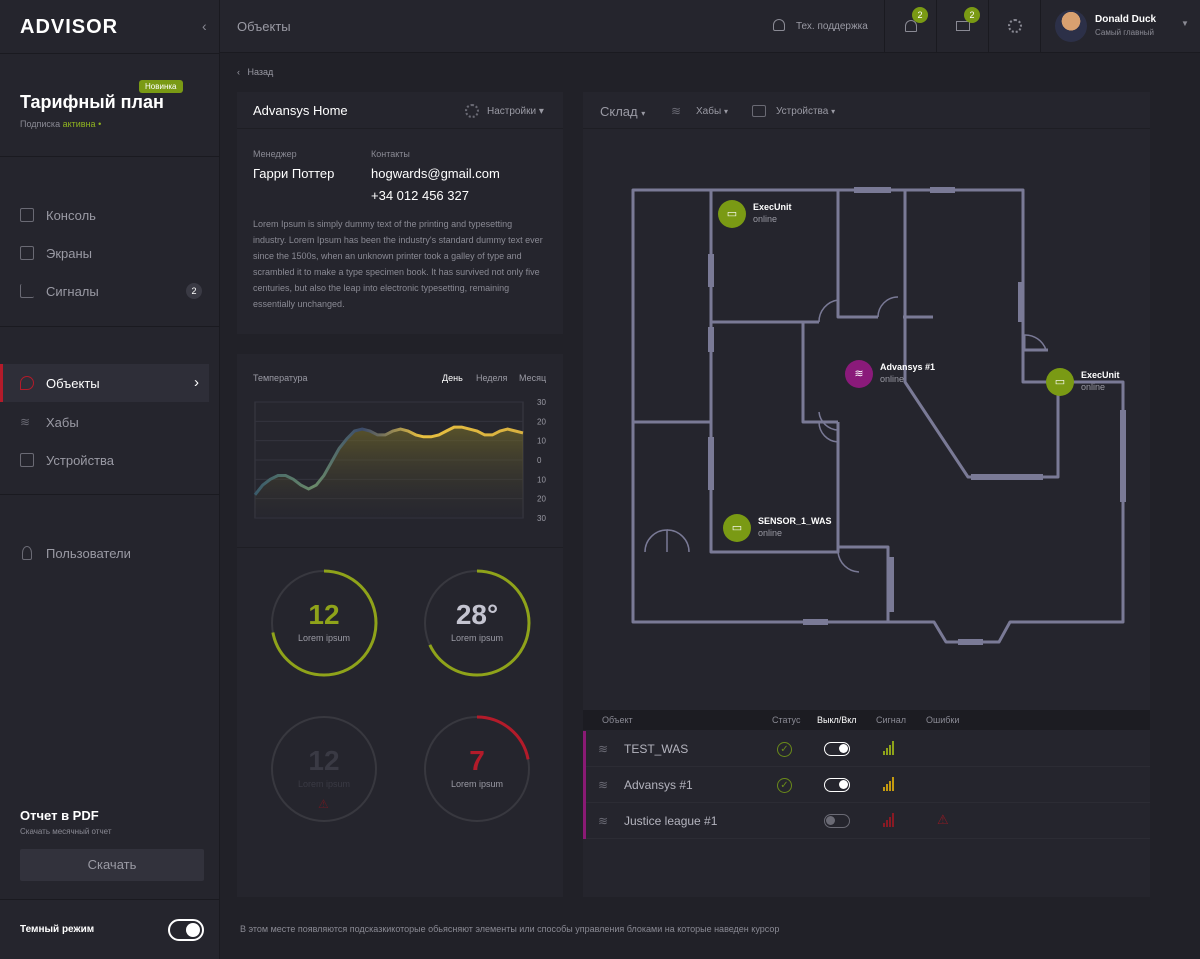 The height and width of the screenshot is (959, 1200). I want to click on nav-label: Объекты, so click(73, 383).